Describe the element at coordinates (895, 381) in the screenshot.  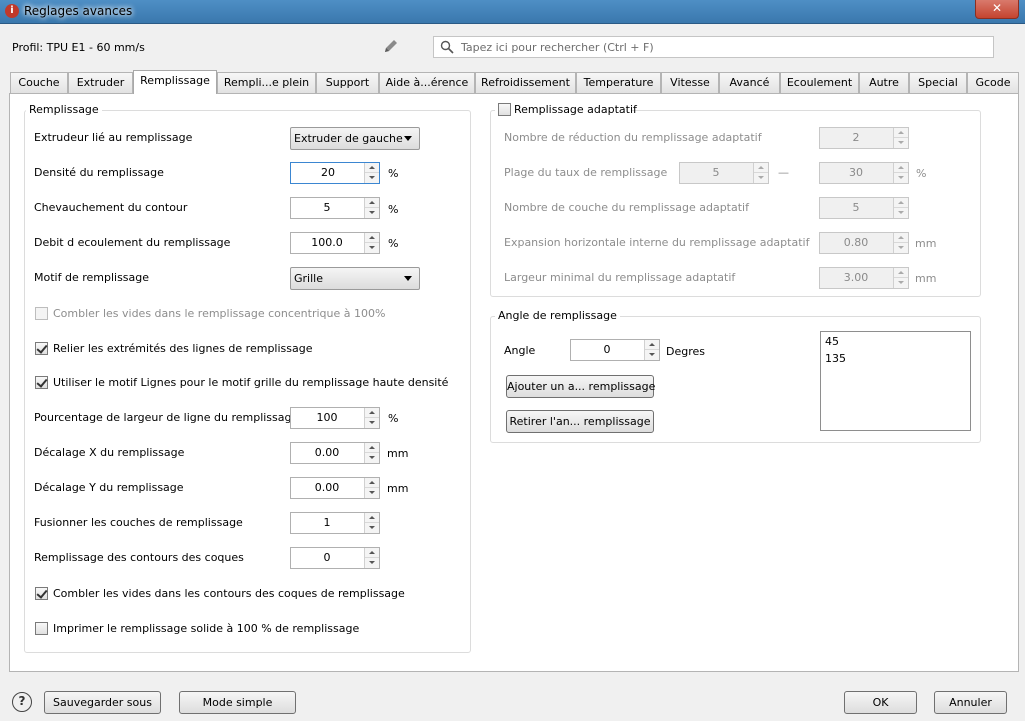
I see `angle-list: 45 135` at that location.